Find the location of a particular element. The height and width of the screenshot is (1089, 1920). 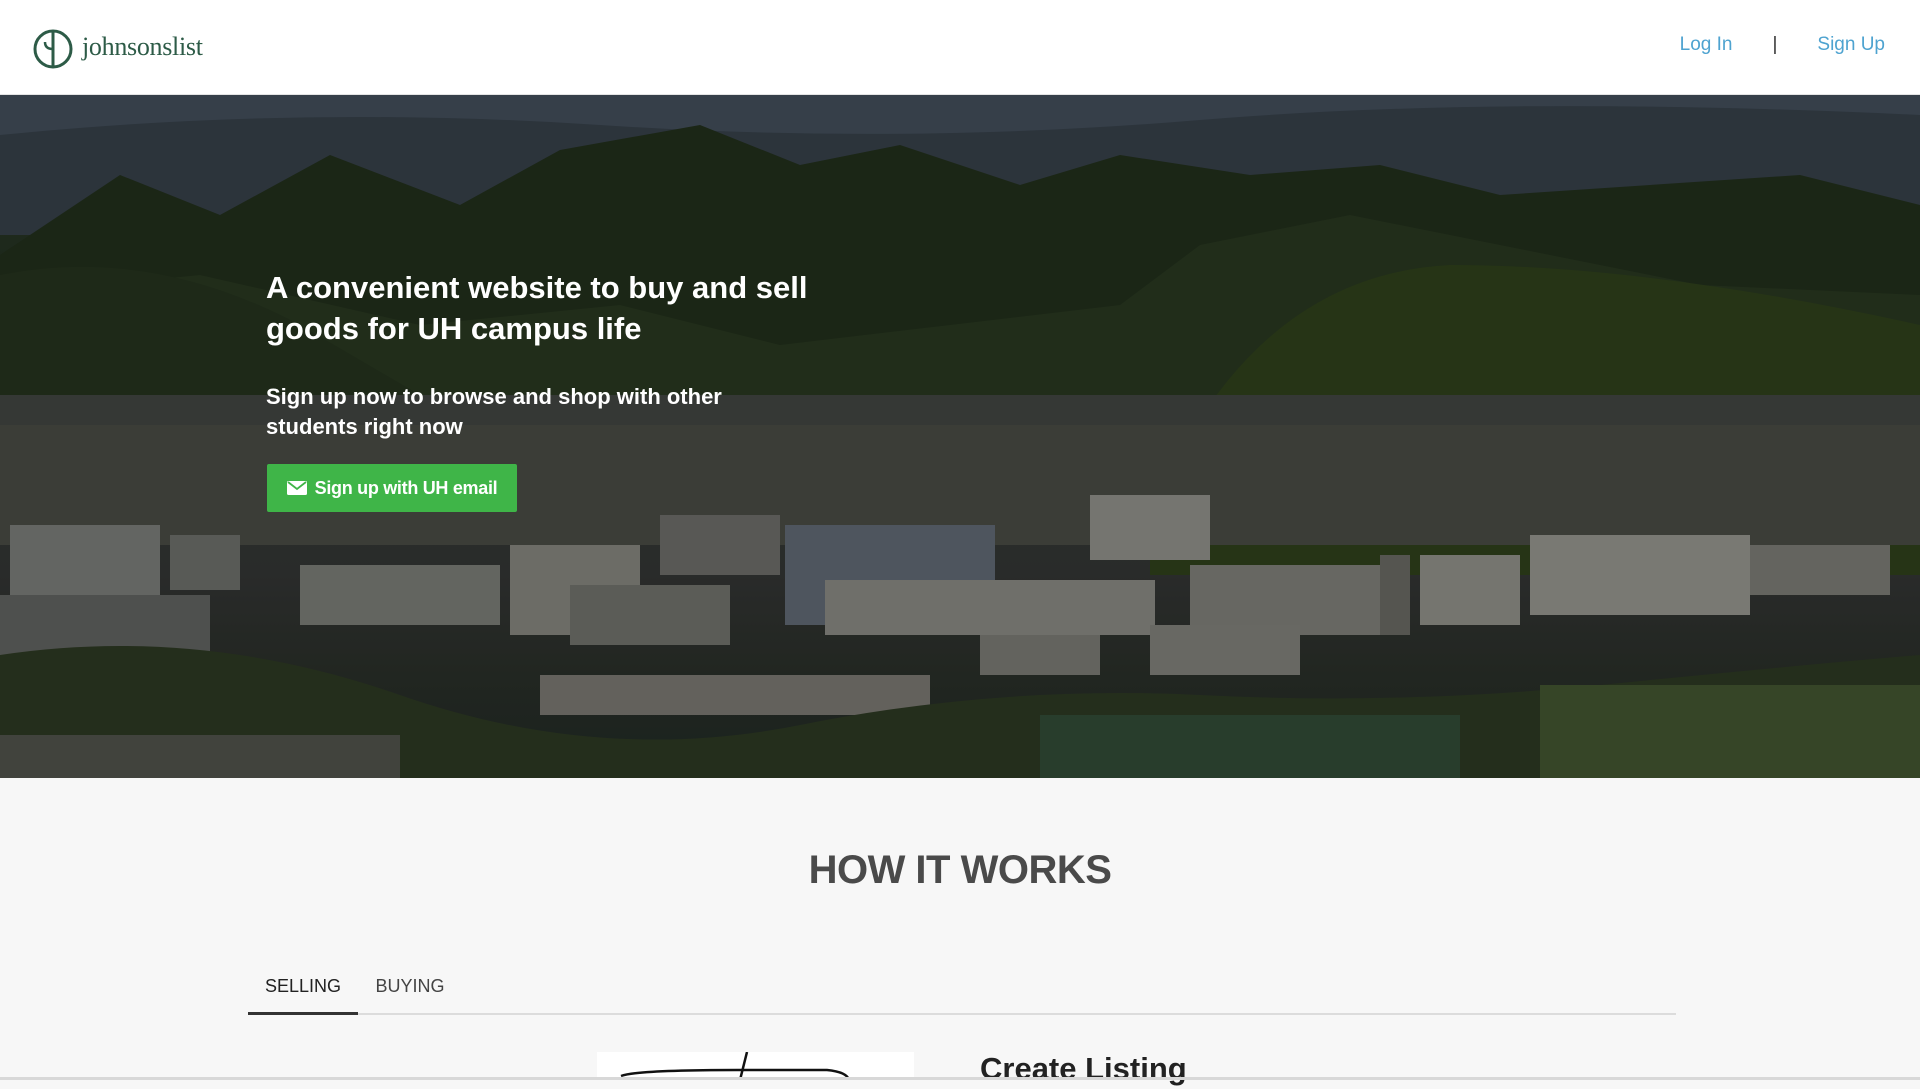

listing-sketch-icon is located at coordinates (735, 1066).